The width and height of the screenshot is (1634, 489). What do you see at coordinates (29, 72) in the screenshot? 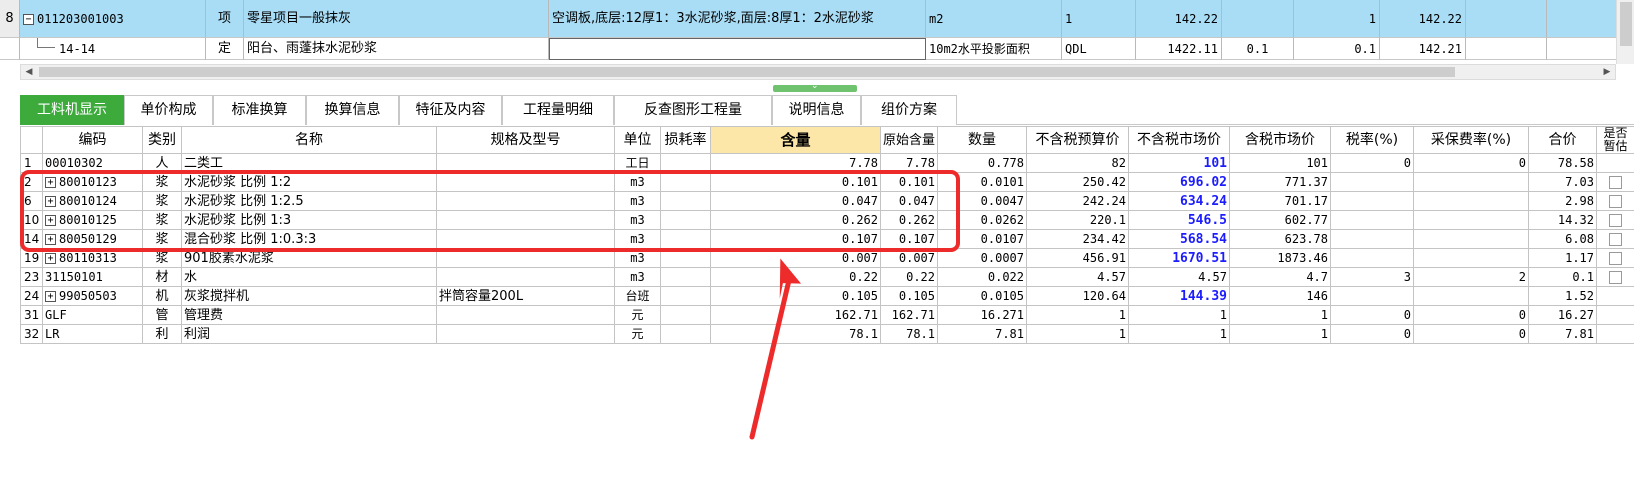
I see `scroll-left-icon: ◀` at bounding box center [29, 72].